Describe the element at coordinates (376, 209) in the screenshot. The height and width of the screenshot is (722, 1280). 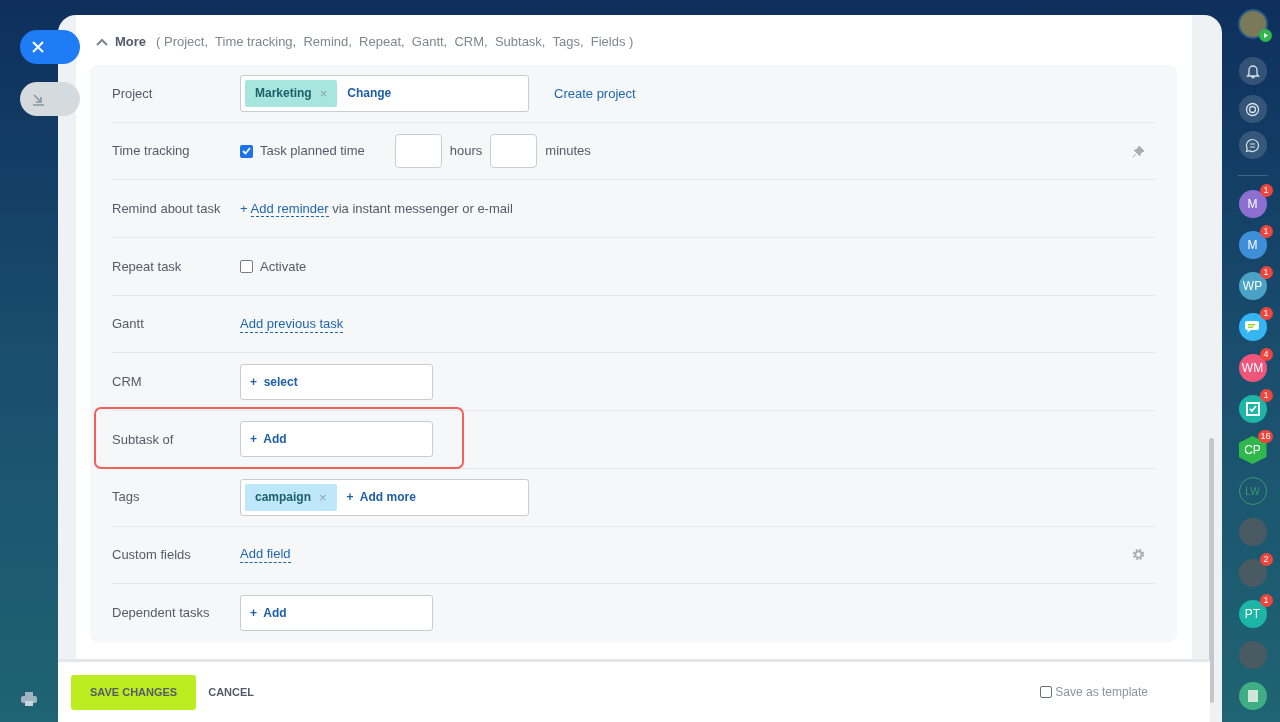
I see `reminder-text: + Add reminder via instant messenger or e-mail` at that location.